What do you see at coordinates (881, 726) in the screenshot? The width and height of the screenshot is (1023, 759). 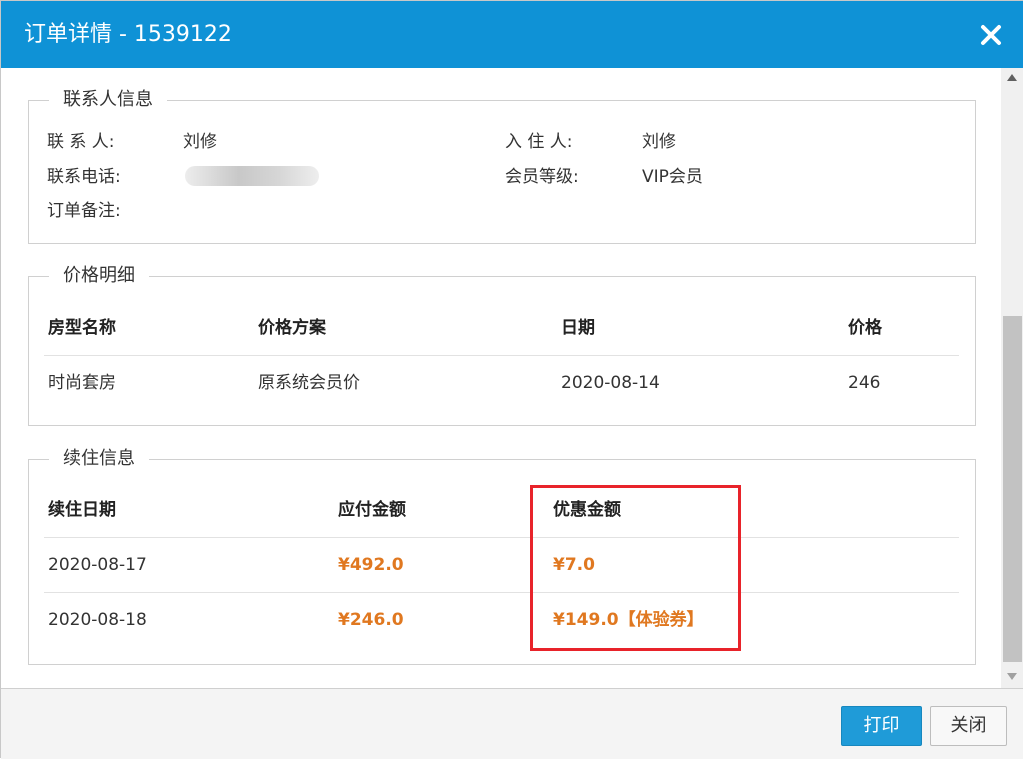 I see `print-button: 打印` at bounding box center [881, 726].